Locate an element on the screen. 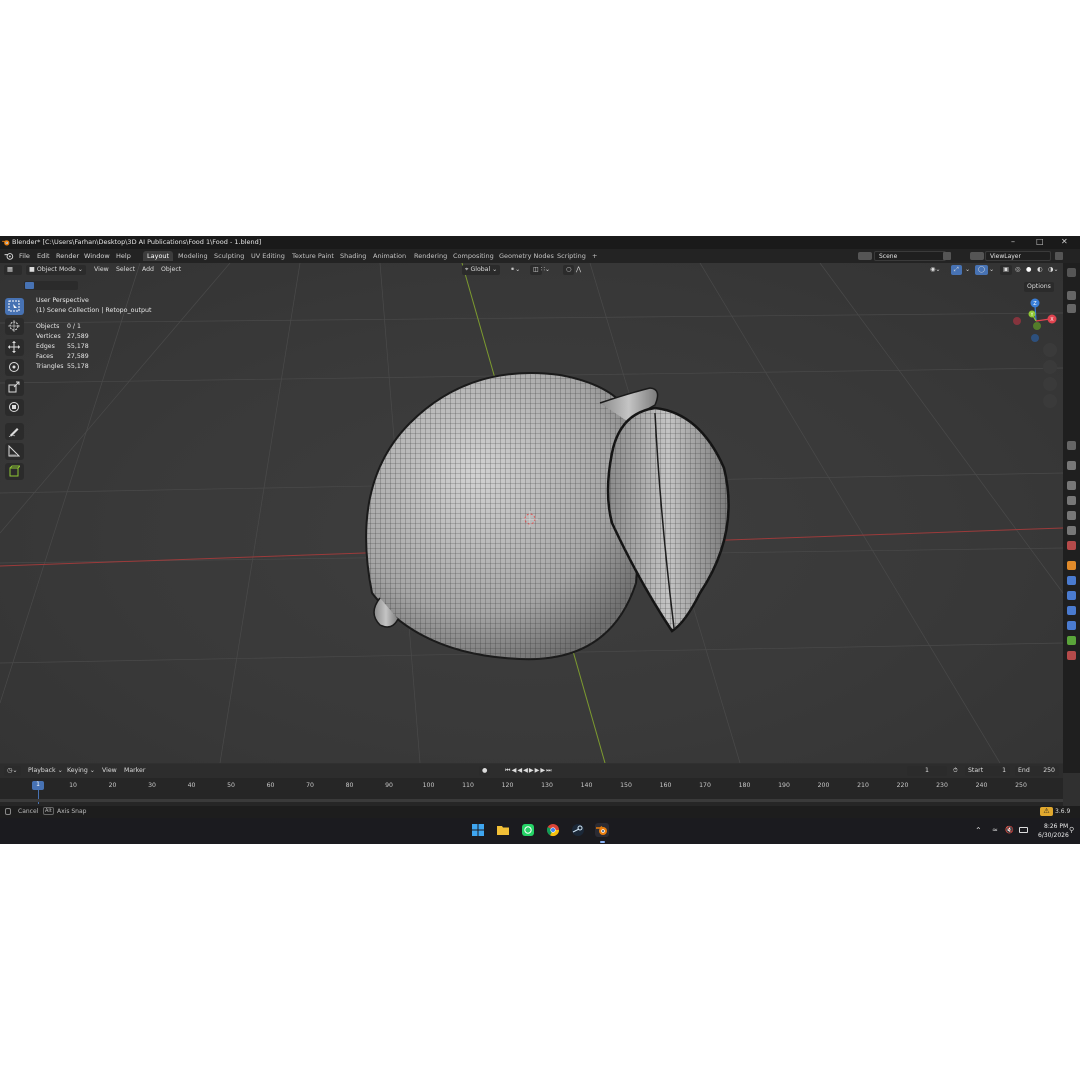 Image resolution: width=1080 pixels, height=1080 pixels. select-new-icon is located at coordinates (29, 285).